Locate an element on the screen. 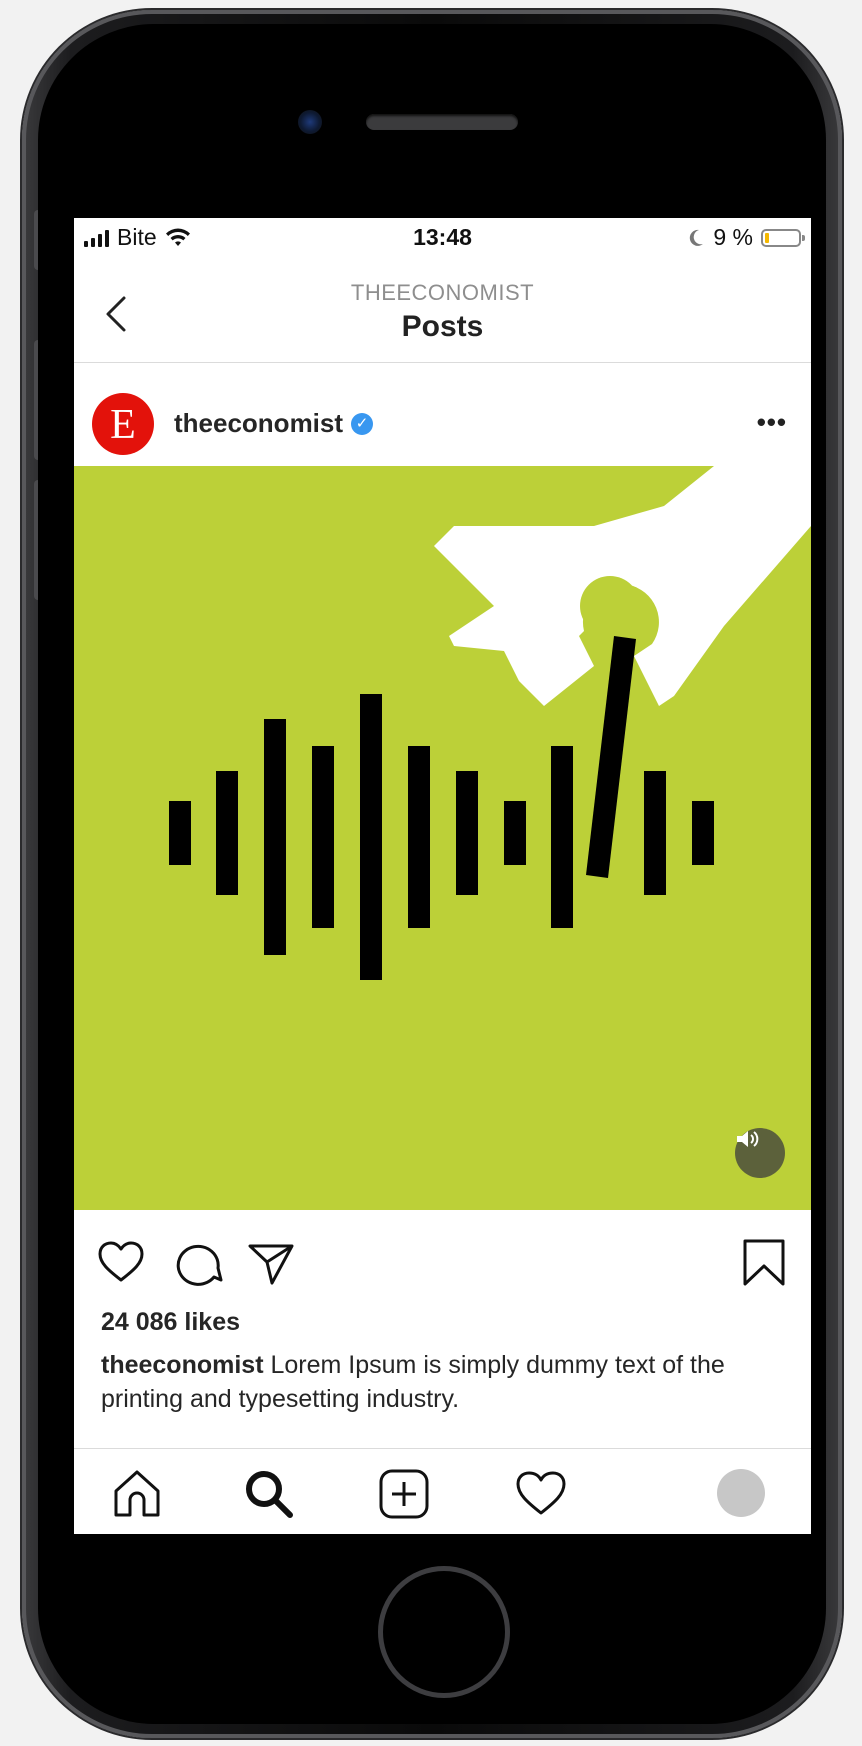 The image size is (862, 1746). post-header: E theeconomist ✓ ••• is located at coordinates (442, 423).